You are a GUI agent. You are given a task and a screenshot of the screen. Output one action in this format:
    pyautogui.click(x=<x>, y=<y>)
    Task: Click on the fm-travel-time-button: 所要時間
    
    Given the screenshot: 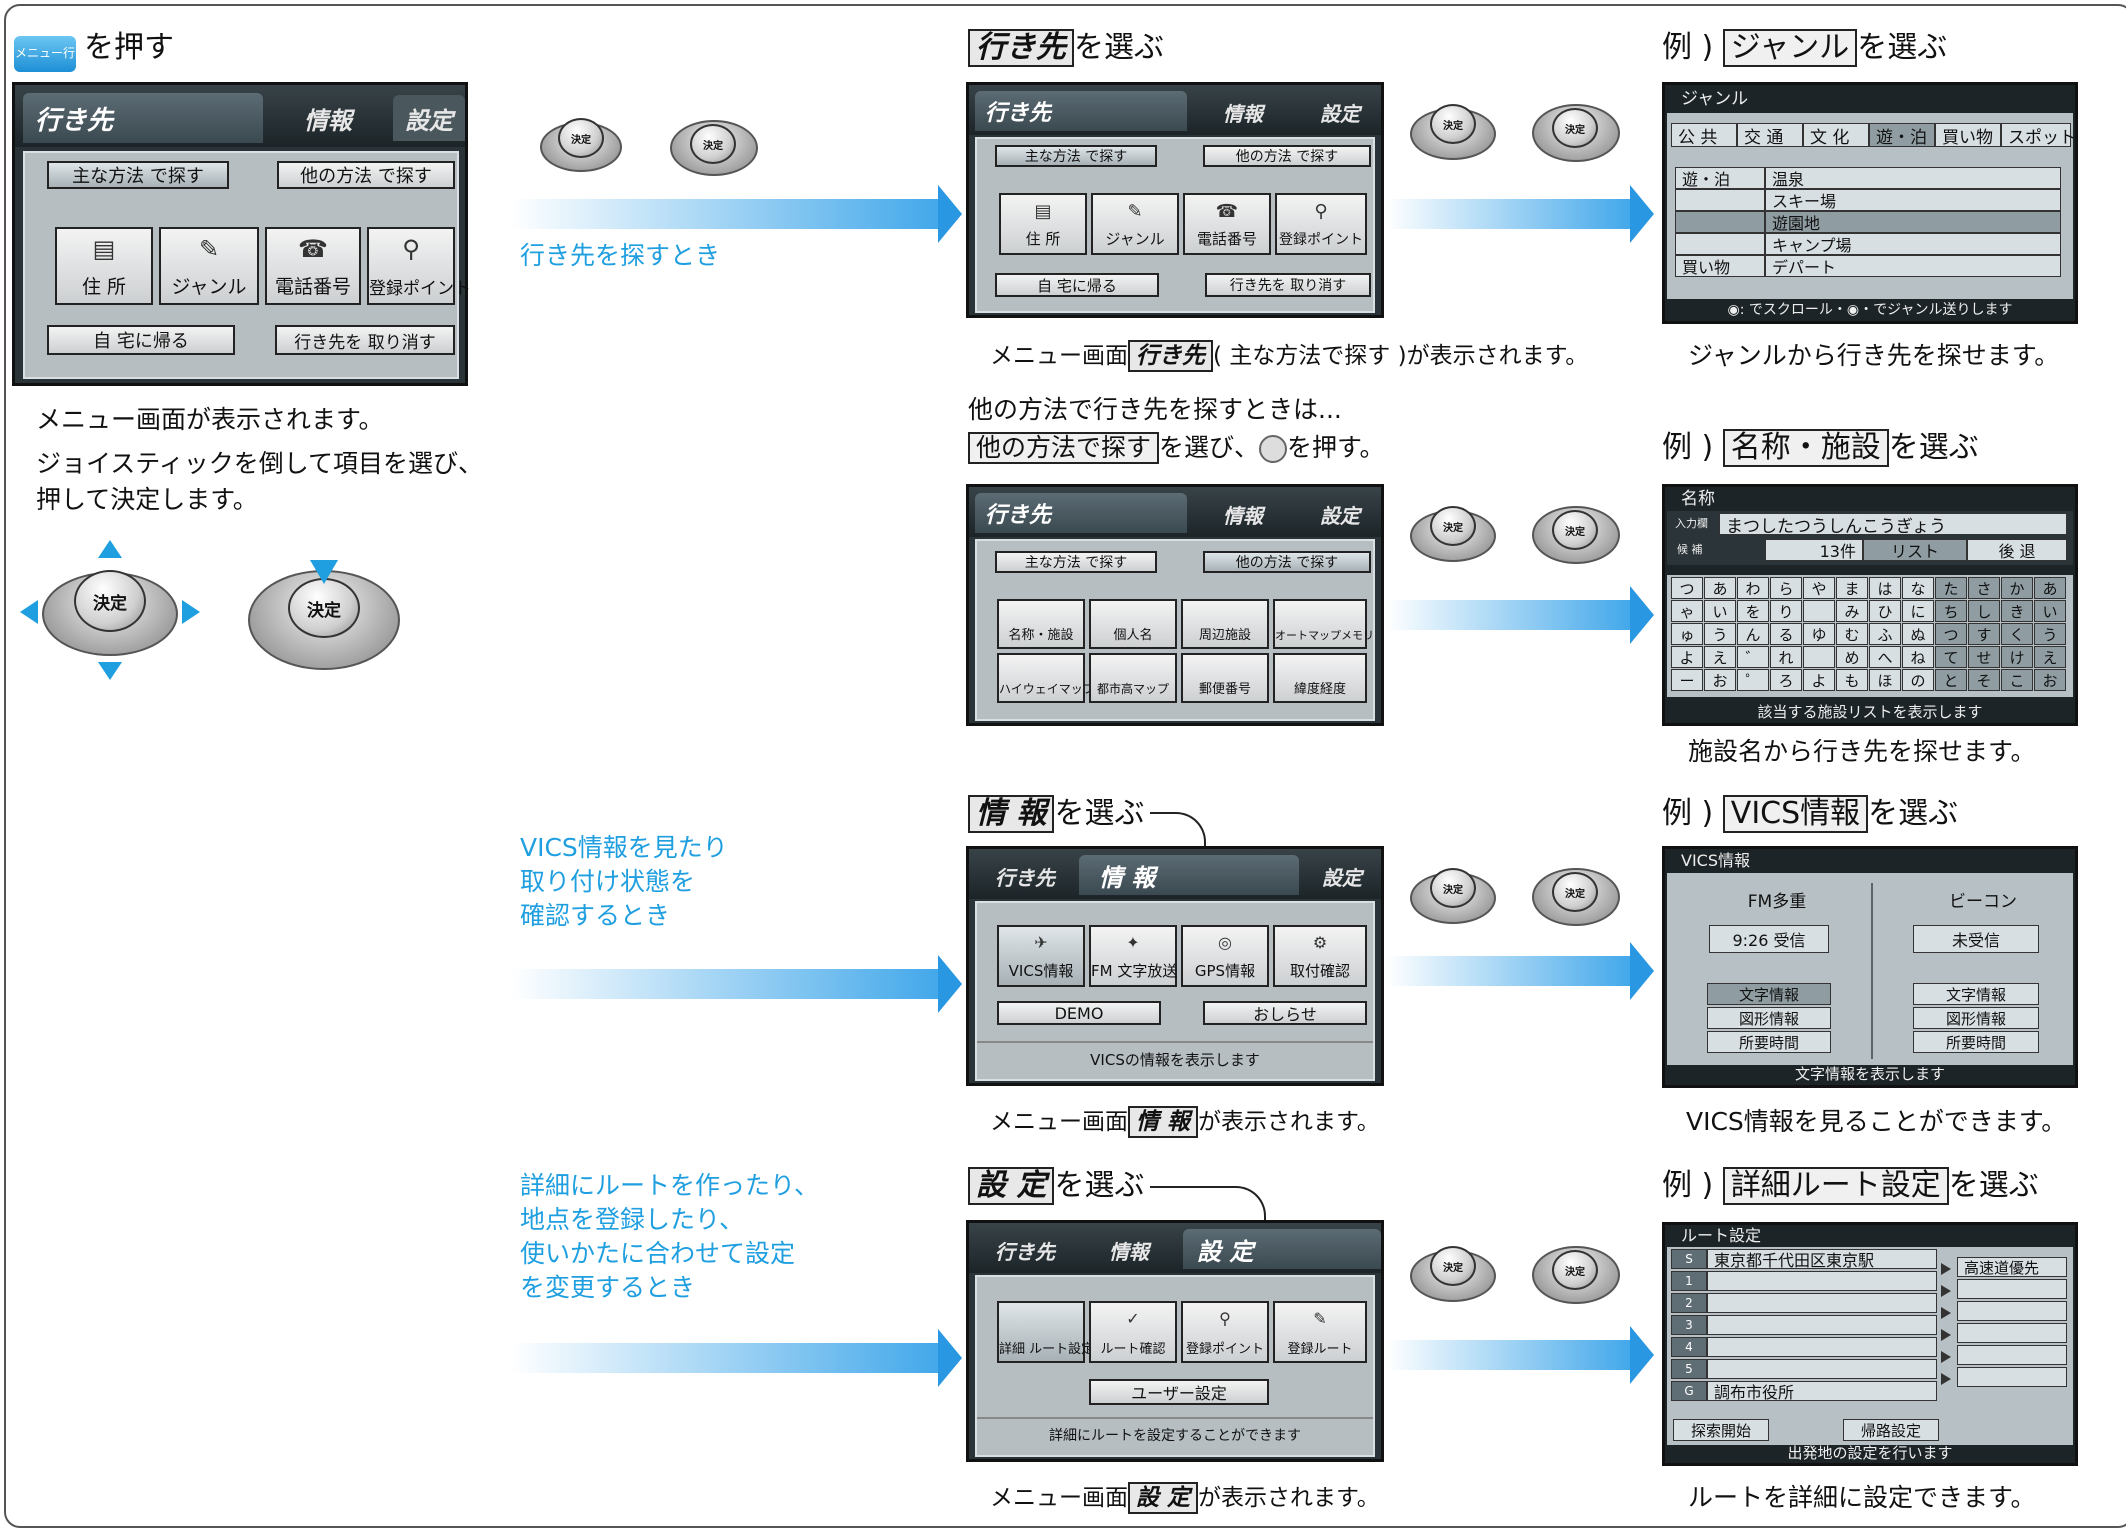 What is the action you would take?
    pyautogui.click(x=1769, y=1042)
    